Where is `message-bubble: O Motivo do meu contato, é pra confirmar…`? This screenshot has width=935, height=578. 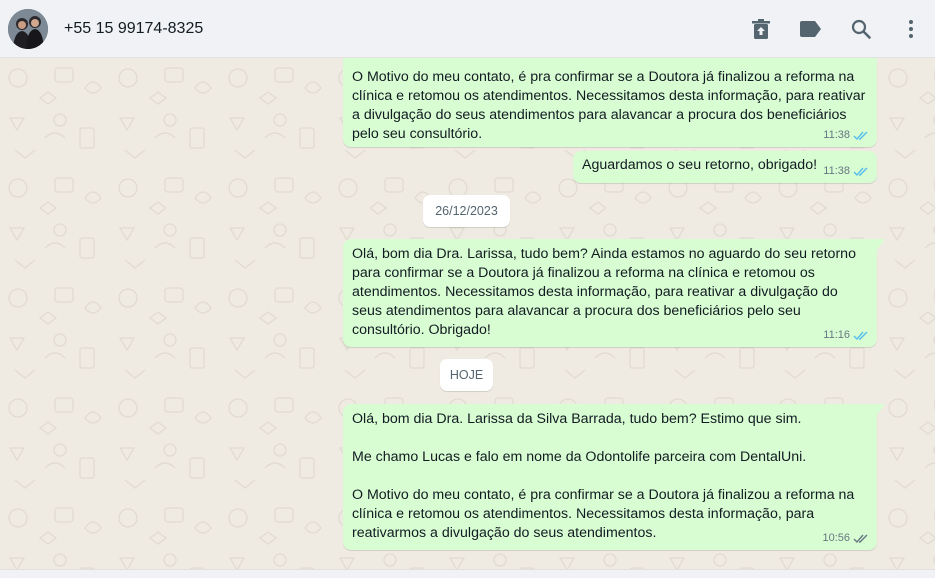 message-bubble: O Motivo do meu contato, é pra confirmar… is located at coordinates (610, 102).